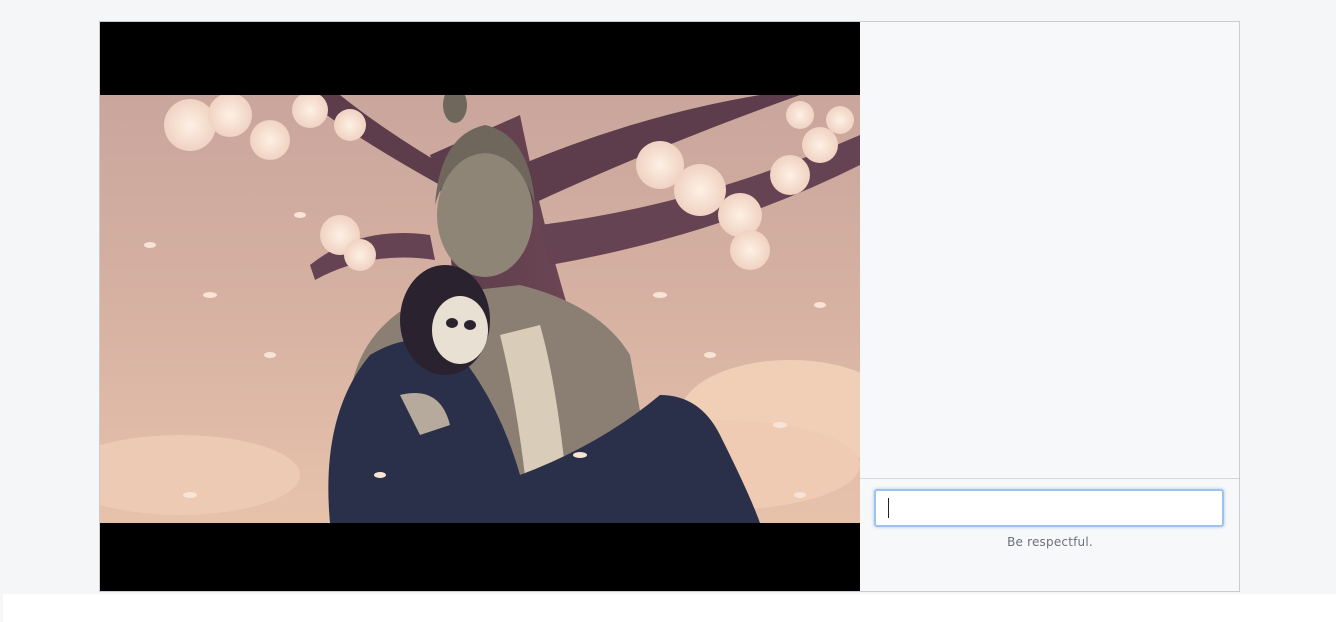 The image size is (1336, 622). Describe the element at coordinates (888, 508) in the screenshot. I see `text-caret` at that location.